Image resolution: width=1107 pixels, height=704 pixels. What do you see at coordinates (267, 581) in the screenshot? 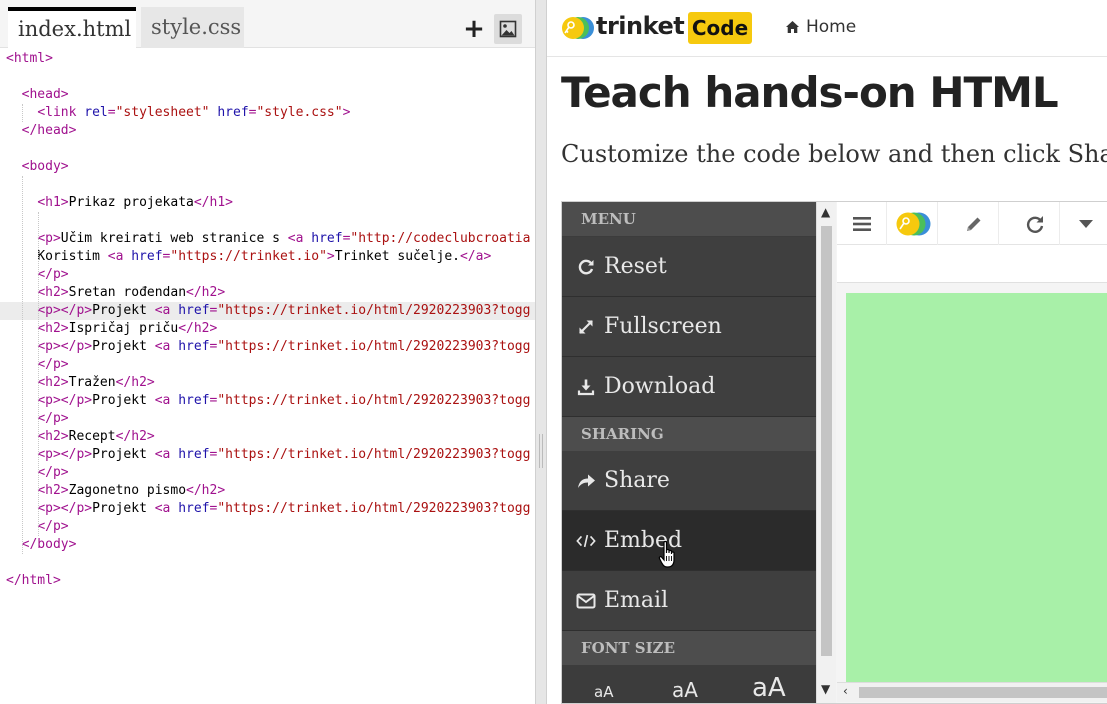
I see `code-line: </html>` at bounding box center [267, 581].